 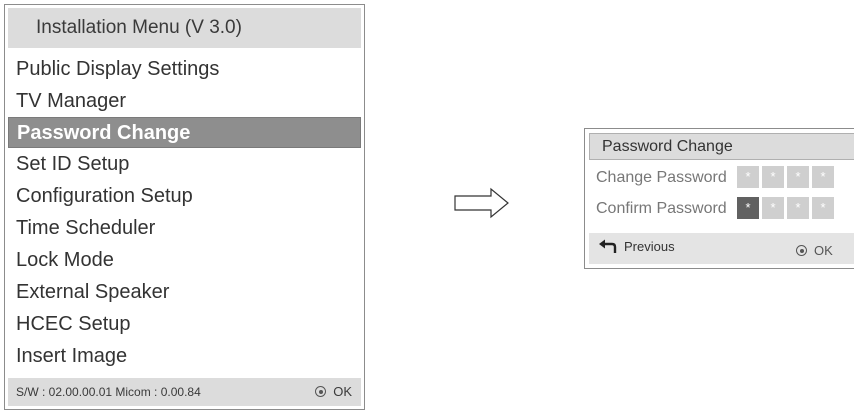 I want to click on change-password-label: Change Password, so click(x=661, y=177).